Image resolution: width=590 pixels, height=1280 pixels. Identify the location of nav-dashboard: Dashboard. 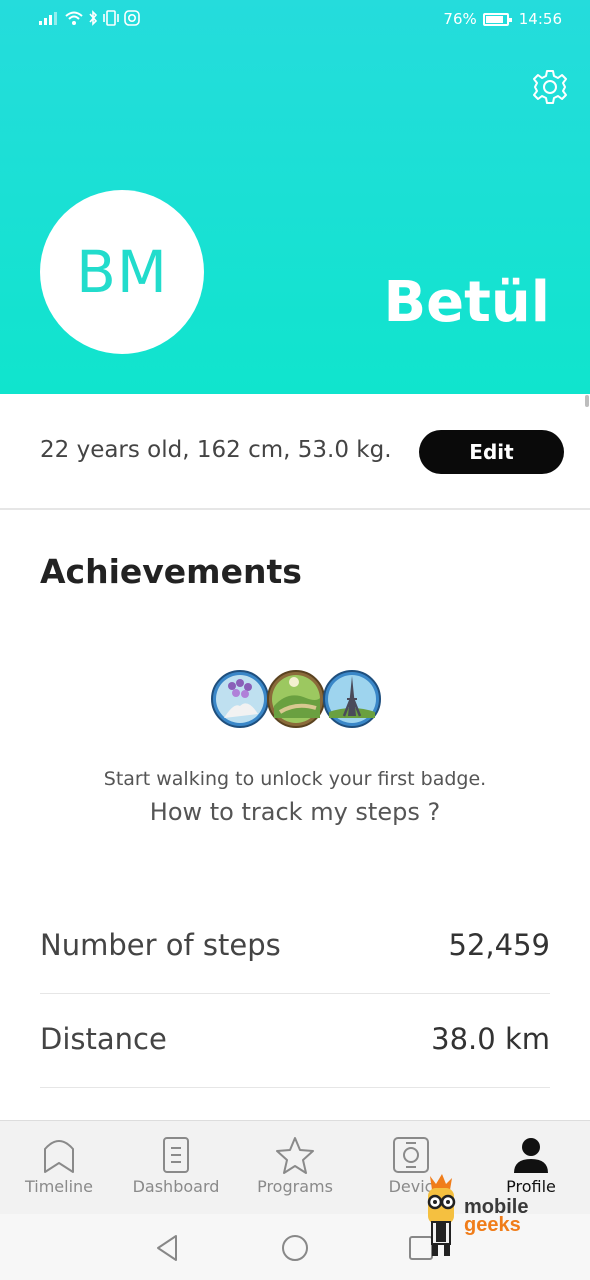
(176, 1168).